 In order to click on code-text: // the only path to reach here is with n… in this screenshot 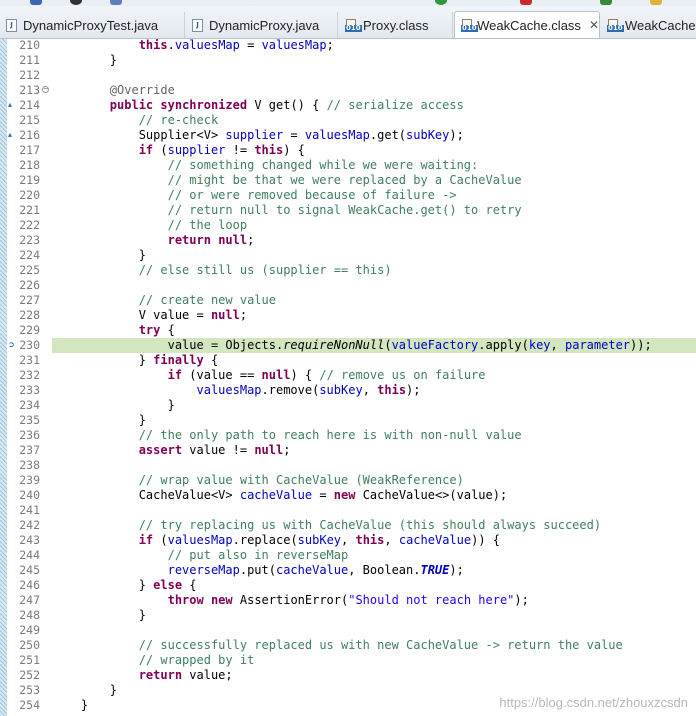, I will do `click(374, 435)`.